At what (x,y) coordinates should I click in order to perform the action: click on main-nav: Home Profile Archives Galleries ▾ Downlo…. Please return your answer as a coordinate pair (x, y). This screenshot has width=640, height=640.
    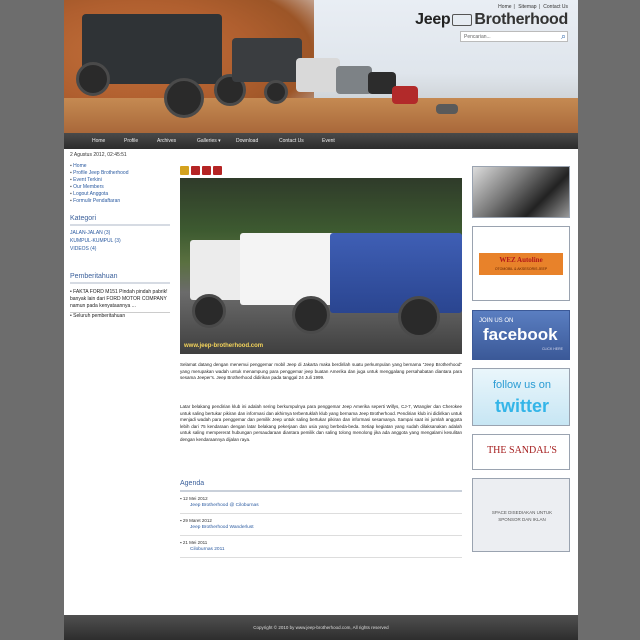
    Looking at the image, I should click on (321, 141).